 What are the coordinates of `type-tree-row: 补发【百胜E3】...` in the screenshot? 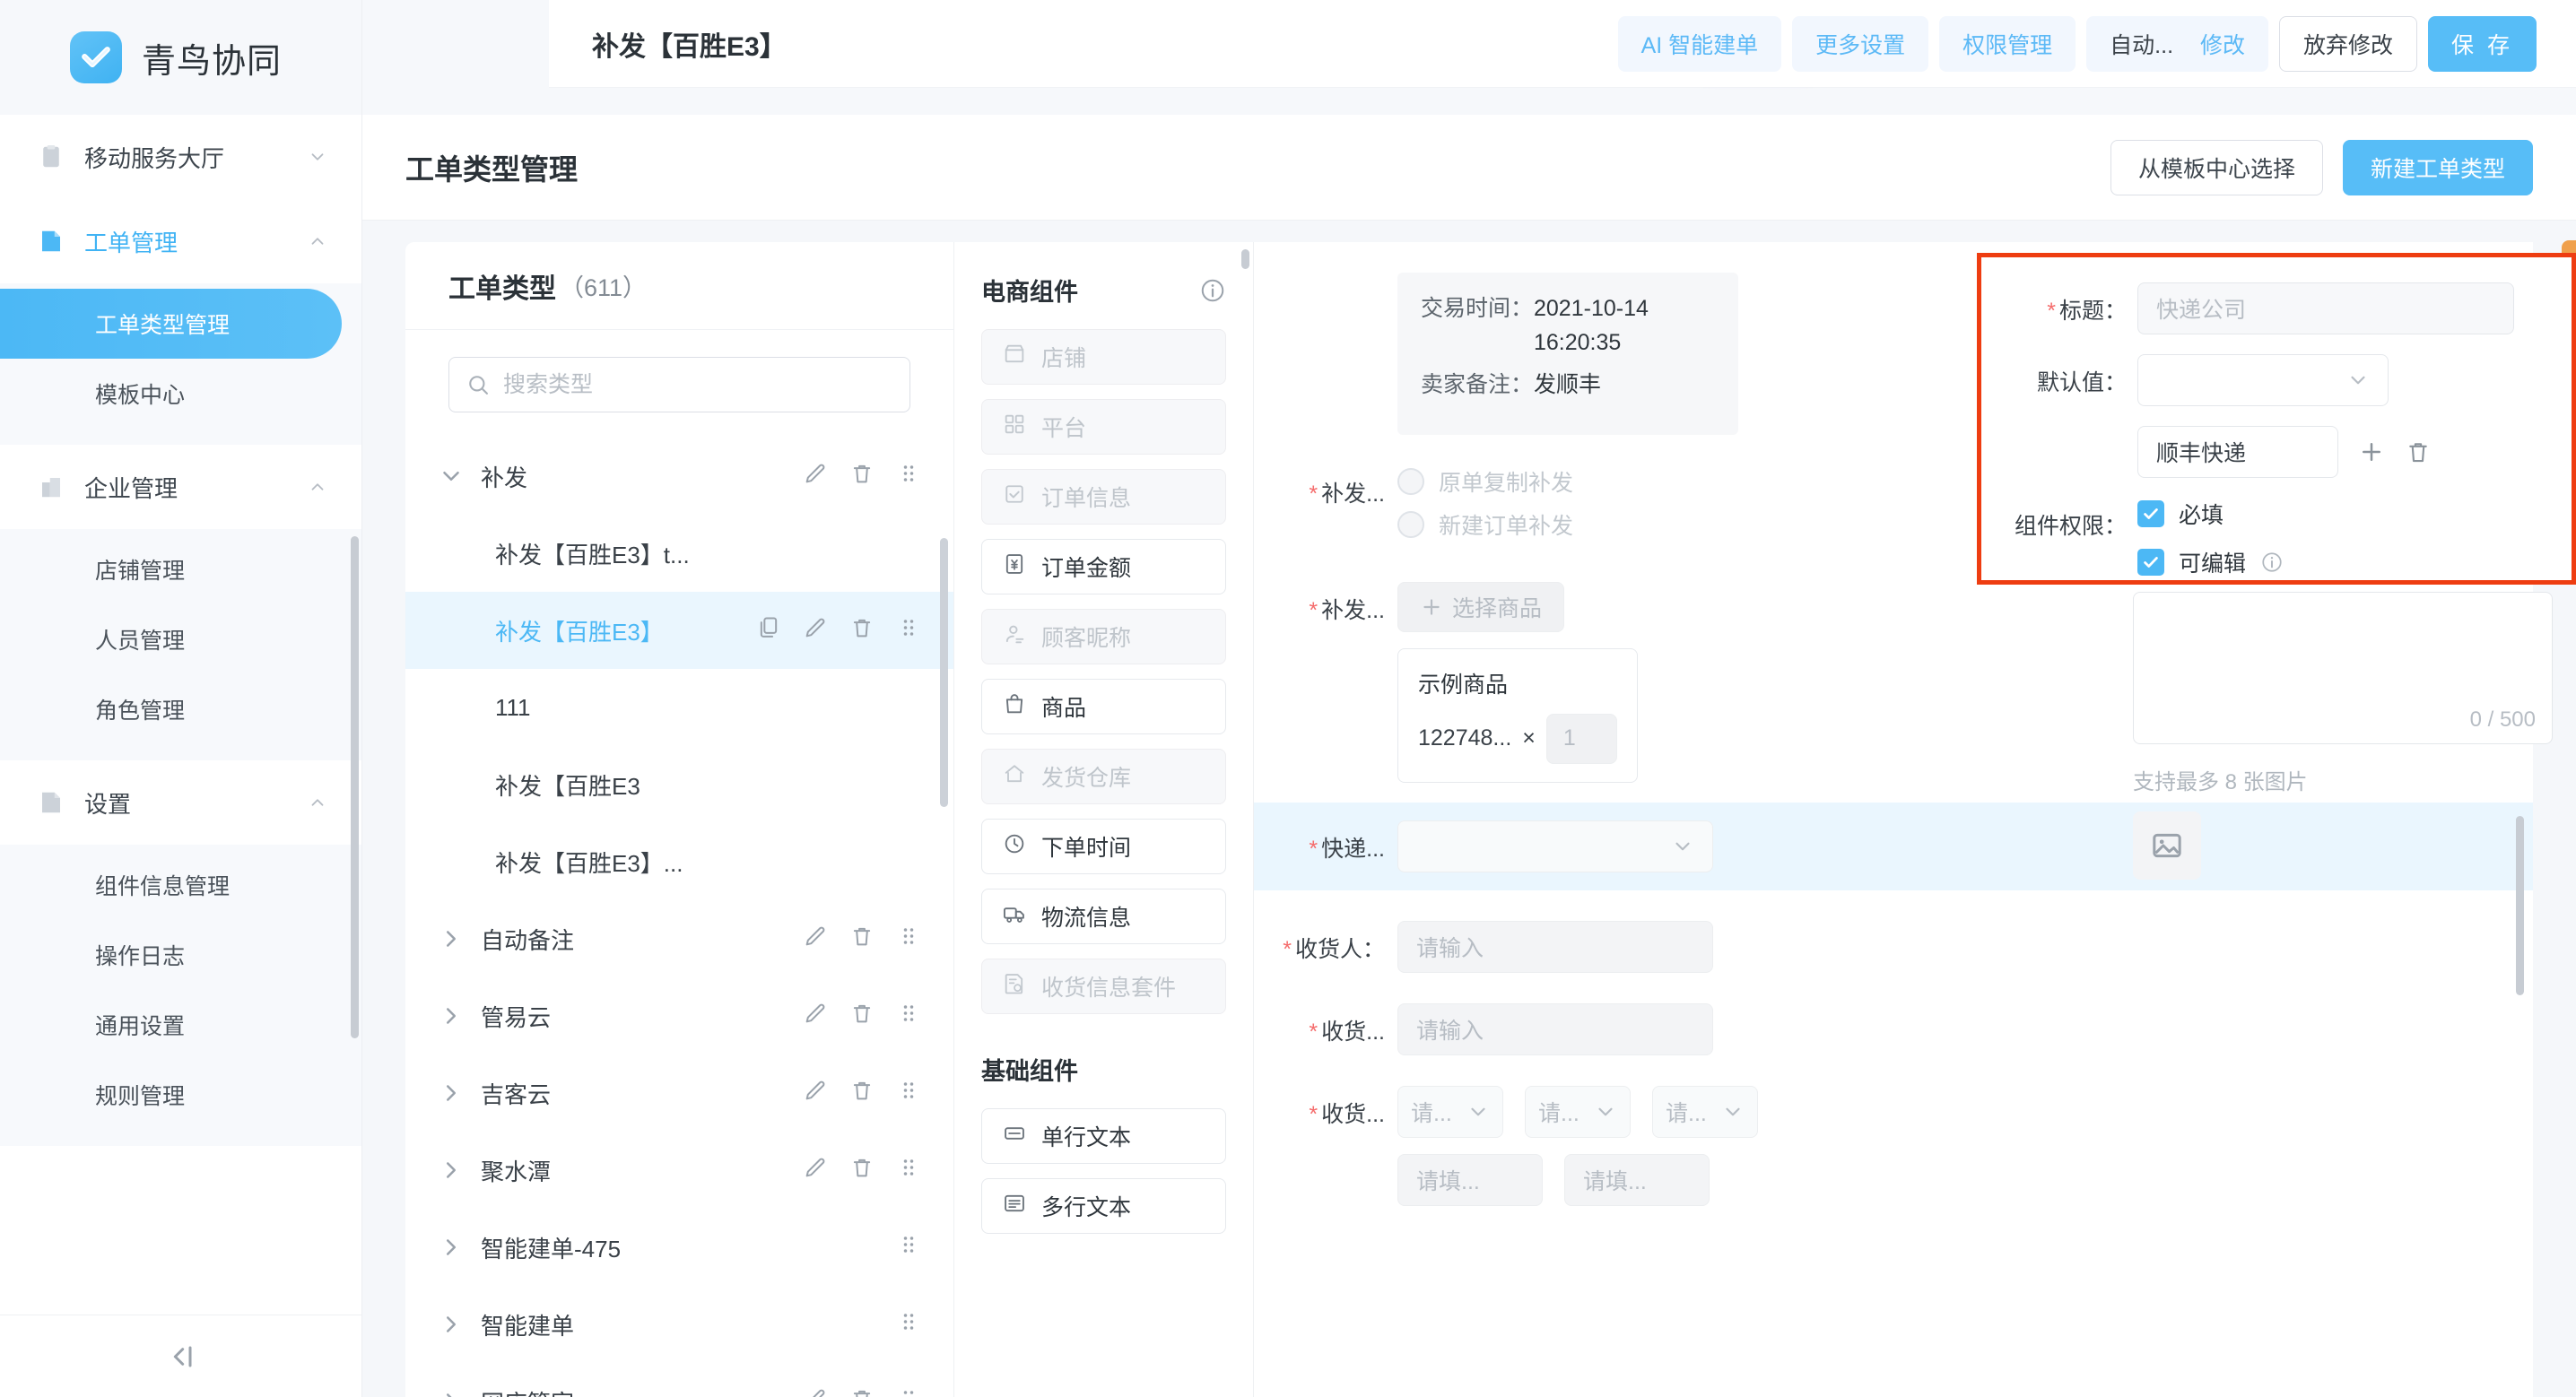 It's located at (679, 861).